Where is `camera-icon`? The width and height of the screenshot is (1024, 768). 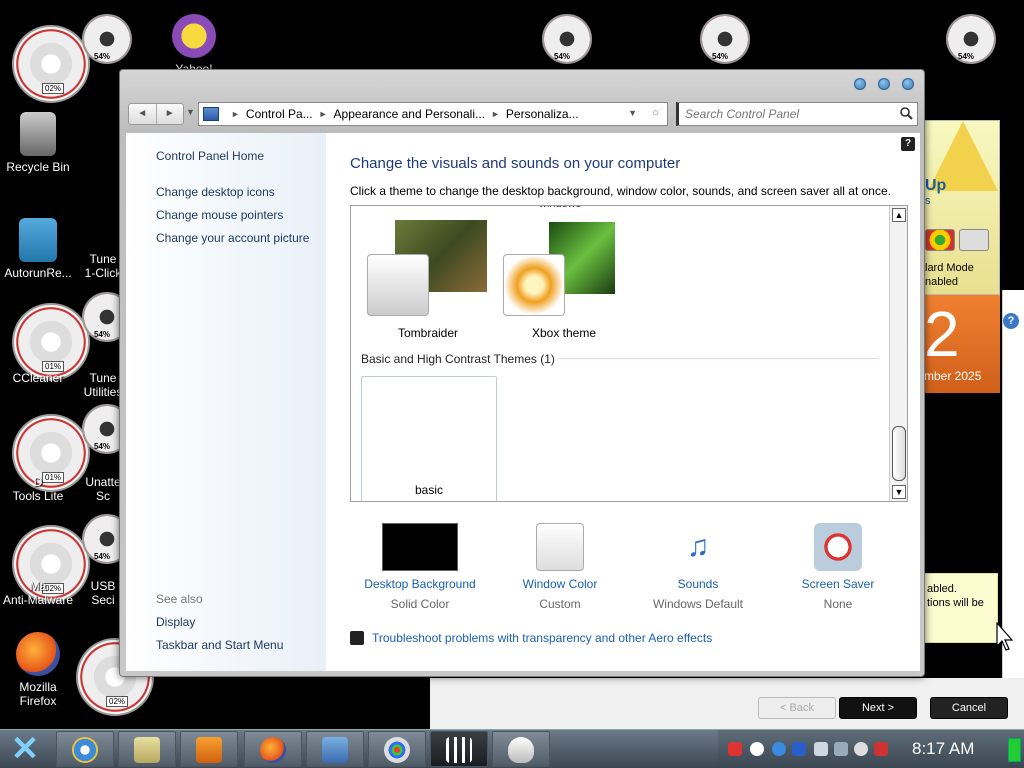
camera-icon is located at coordinates (974, 240).